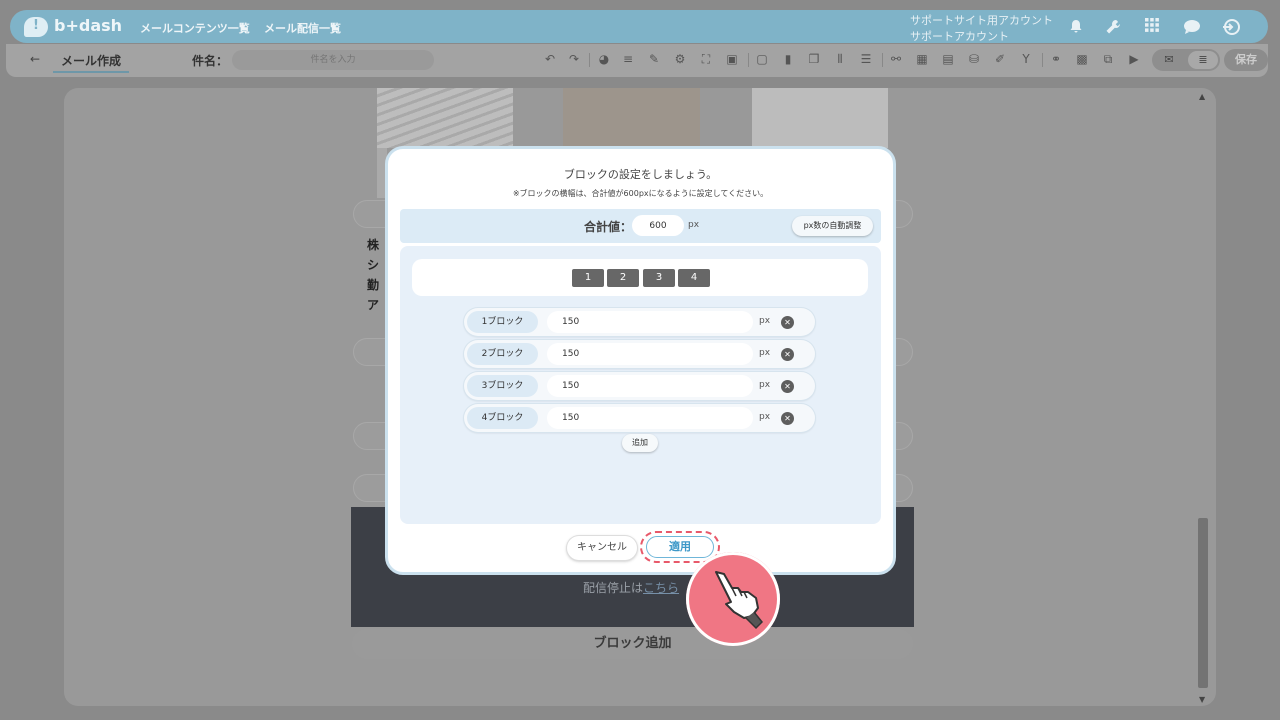 This screenshot has width=1280, height=720. I want to click on auto-adjust-button: px数の自動調整, so click(832, 226).